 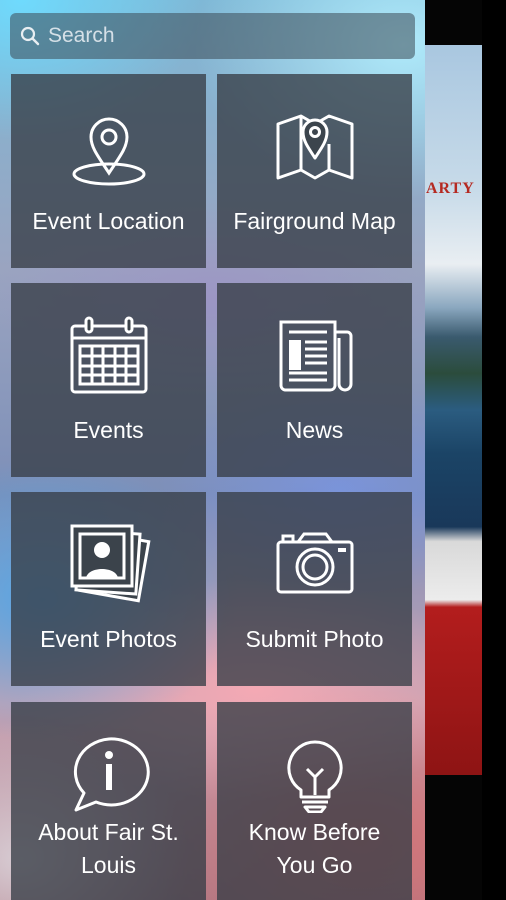 What do you see at coordinates (314, 221) in the screenshot?
I see `menu-tile-label: Fairground Map` at bounding box center [314, 221].